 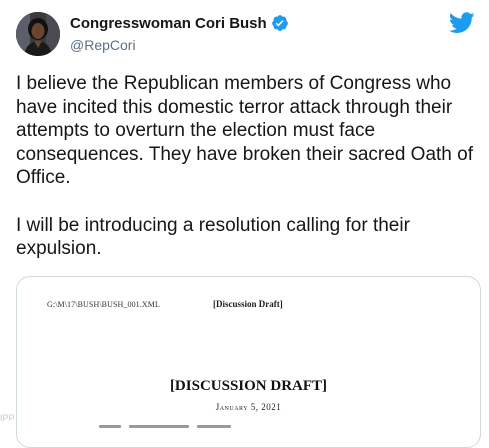 I want to click on display-name: Congresswoman Cori Bush, so click(x=168, y=23).